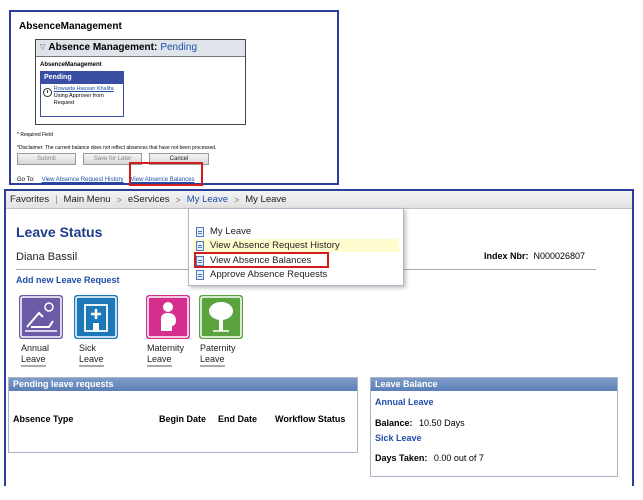 Image resolution: width=643 pixels, height=500 pixels. Describe the element at coordinates (46, 159) in the screenshot. I see `submit-button: Submit` at that location.